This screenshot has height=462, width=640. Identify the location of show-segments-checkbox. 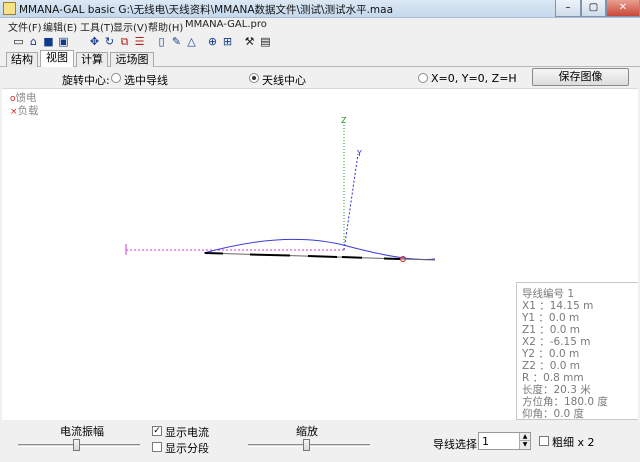
(157, 447).